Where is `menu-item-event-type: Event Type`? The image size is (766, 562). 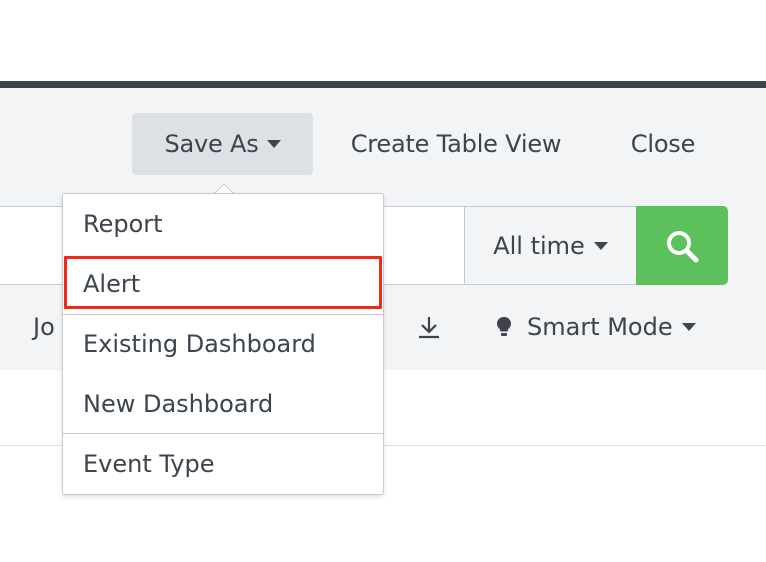 menu-item-event-type: Event Type is located at coordinates (223, 464).